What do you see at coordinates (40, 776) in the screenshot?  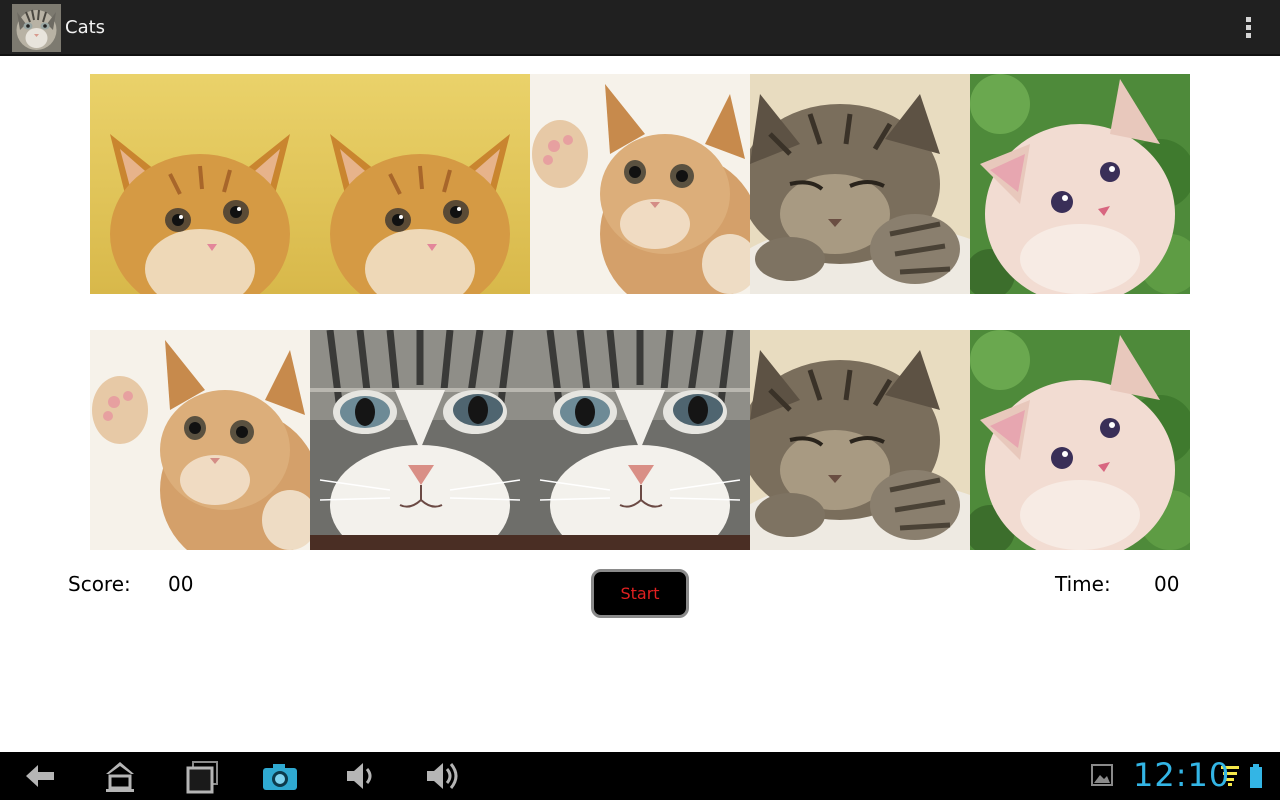 I see `back-icon` at bounding box center [40, 776].